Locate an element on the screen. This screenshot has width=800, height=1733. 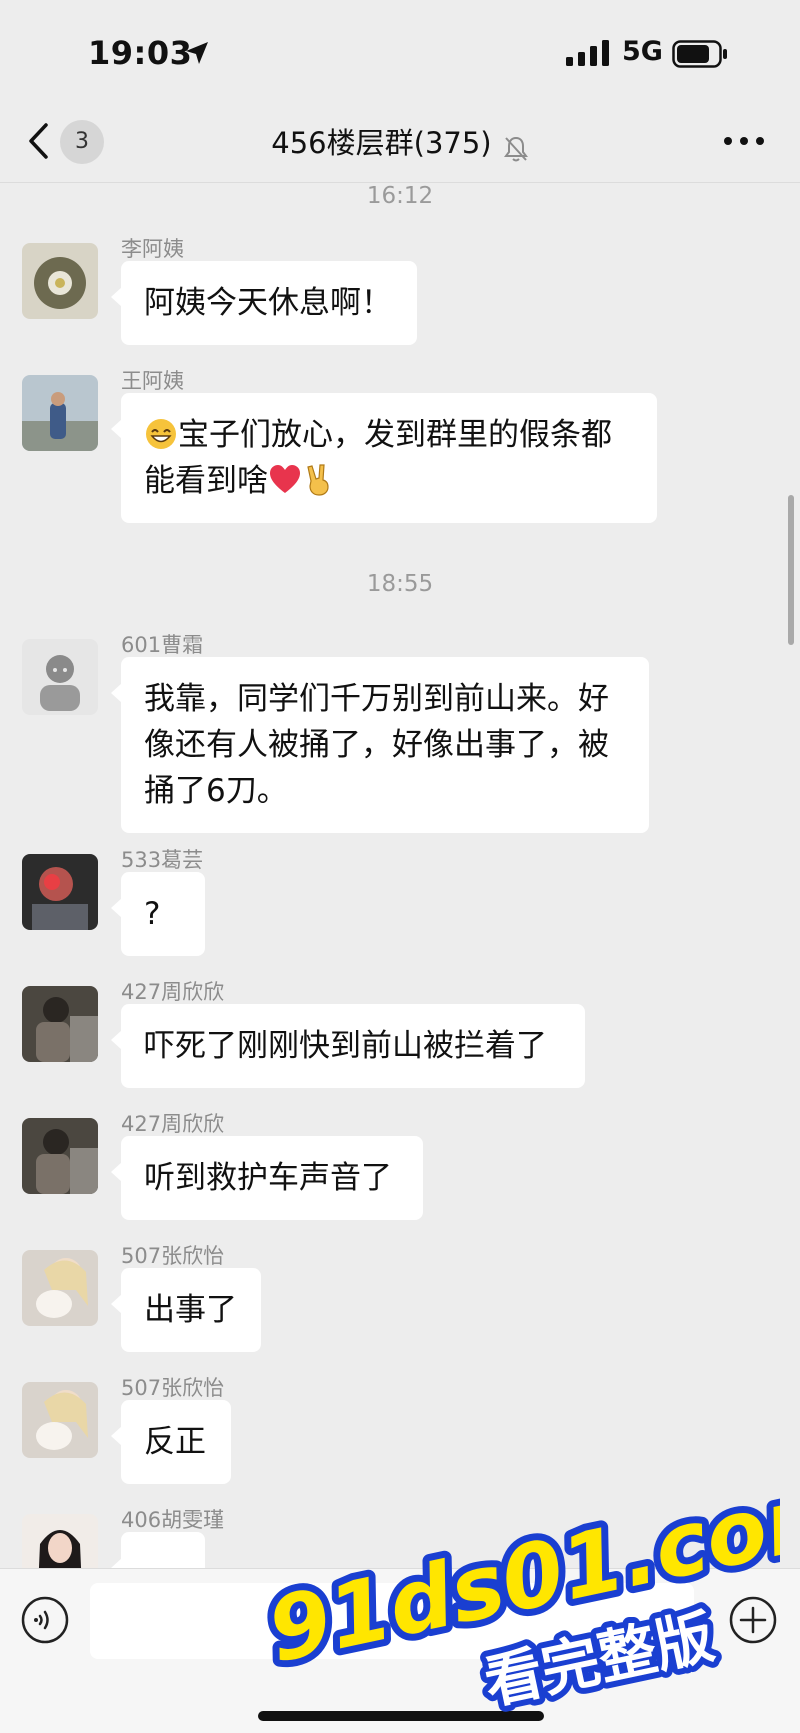
battery-icon is located at coordinates (699, 54).